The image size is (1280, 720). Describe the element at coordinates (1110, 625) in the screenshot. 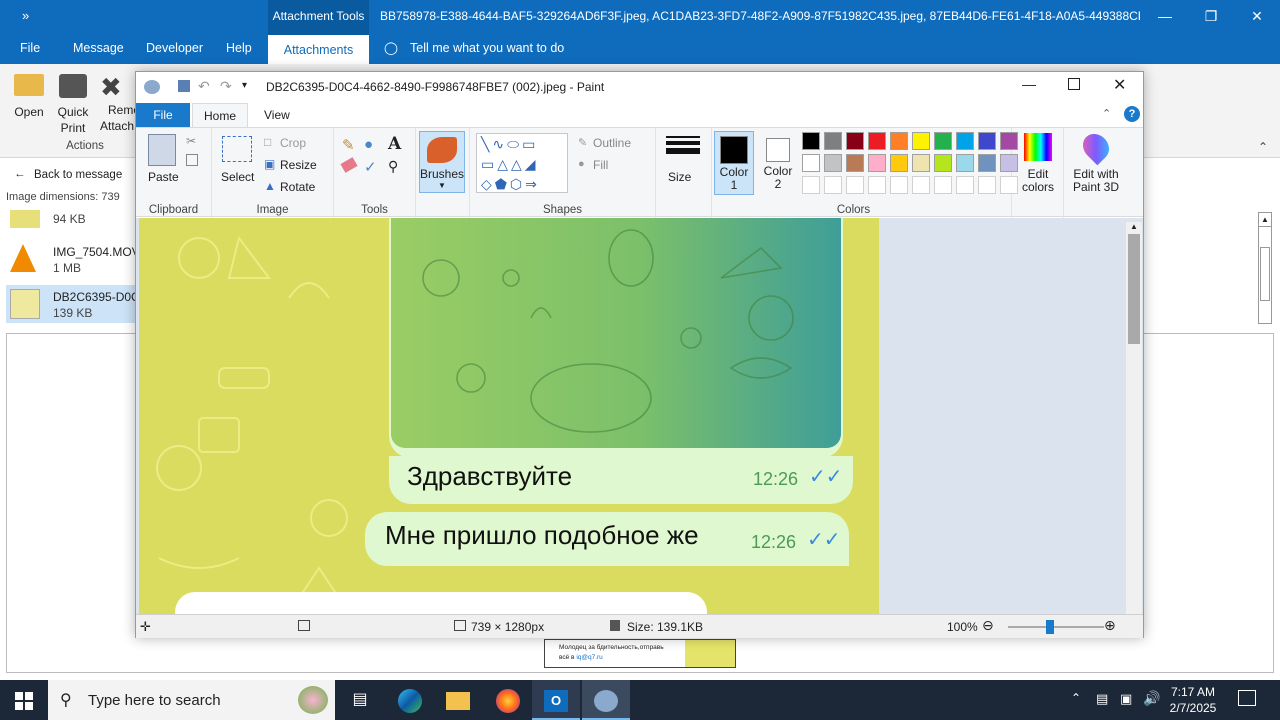

I see `zoom-in-button: ⊕` at that location.